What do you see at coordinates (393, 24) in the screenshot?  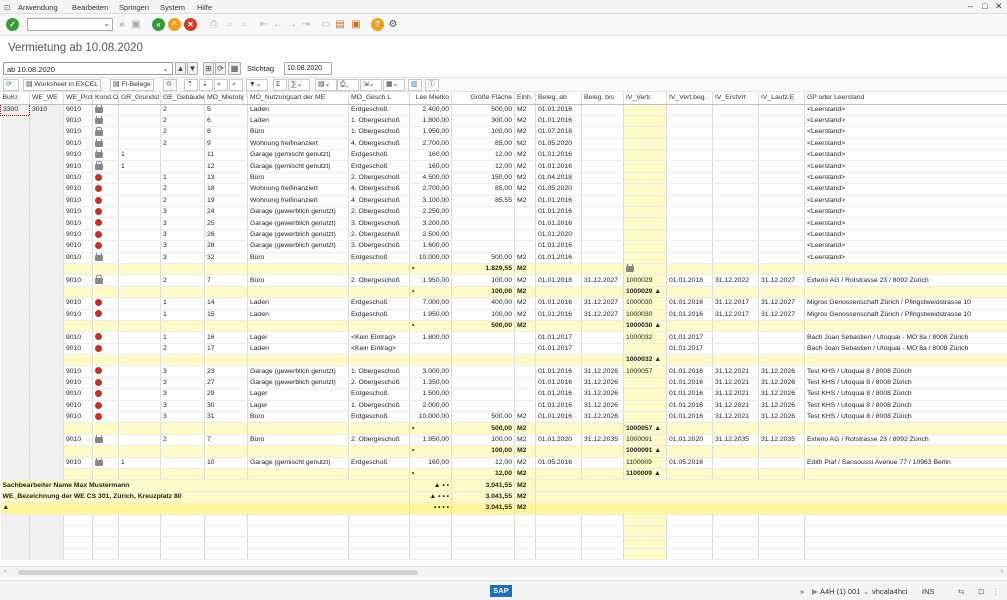 I see `settings-icon: ⚙` at bounding box center [393, 24].